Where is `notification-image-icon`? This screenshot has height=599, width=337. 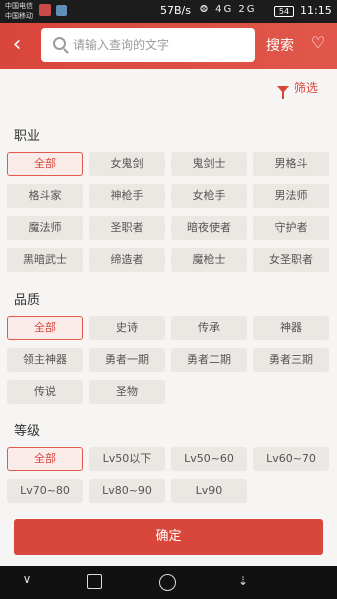
notification-image-icon is located at coordinates (61, 10).